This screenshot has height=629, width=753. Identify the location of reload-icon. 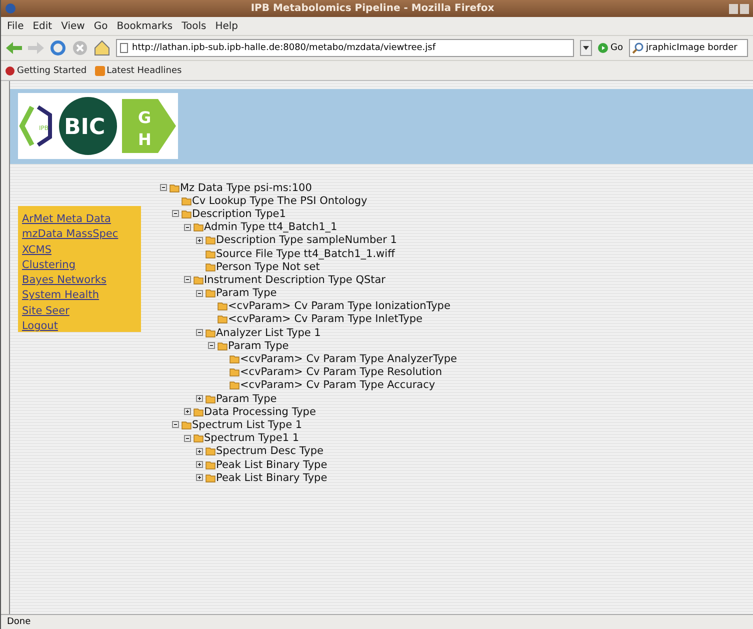
(58, 48).